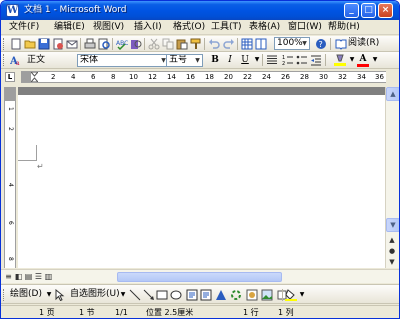 Image resolution: width=400 pixels, height=319 pixels. I want to click on help-icon: ?, so click(321, 44).